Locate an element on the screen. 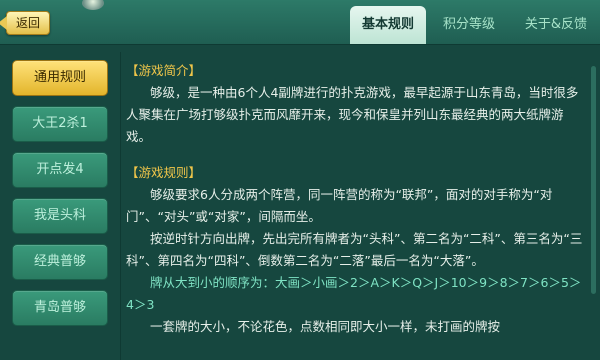 This screenshot has height=360, width=600. sidebar-item-i-am-first: 我是头科 is located at coordinates (60, 216).